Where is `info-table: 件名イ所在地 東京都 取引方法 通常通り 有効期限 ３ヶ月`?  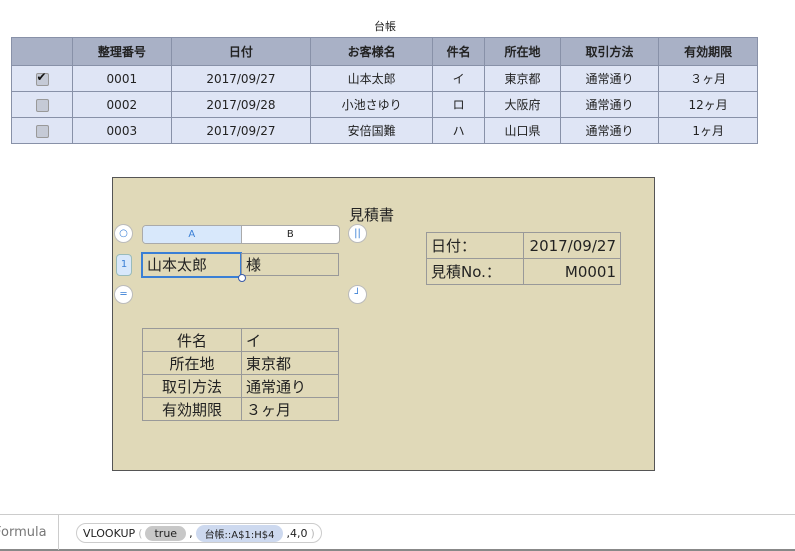
info-table: 件名イ所在地 東京都 取引方法 通常通り 有効期限 ３ヶ月 is located at coordinates (240, 374).